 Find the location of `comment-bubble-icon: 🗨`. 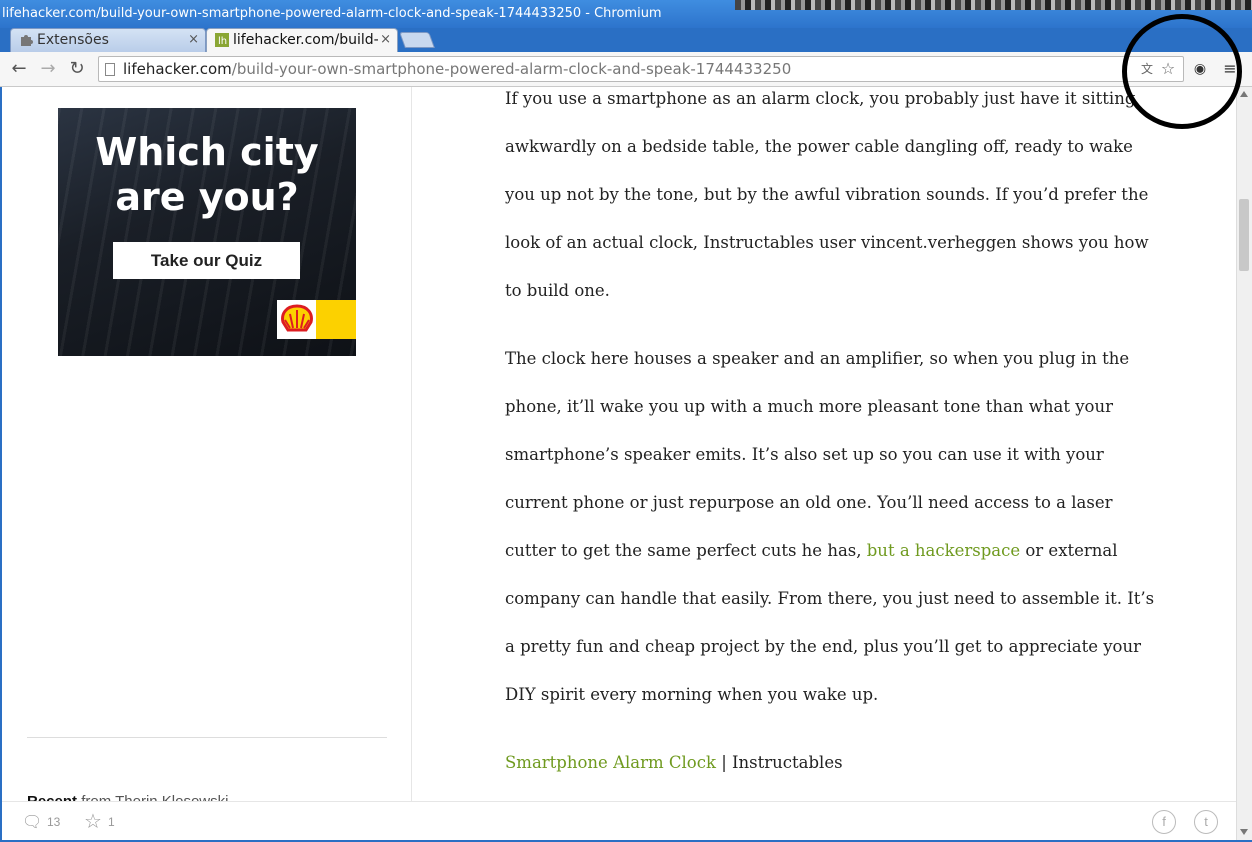

comment-bubble-icon: 🗨 is located at coordinates (32, 821).